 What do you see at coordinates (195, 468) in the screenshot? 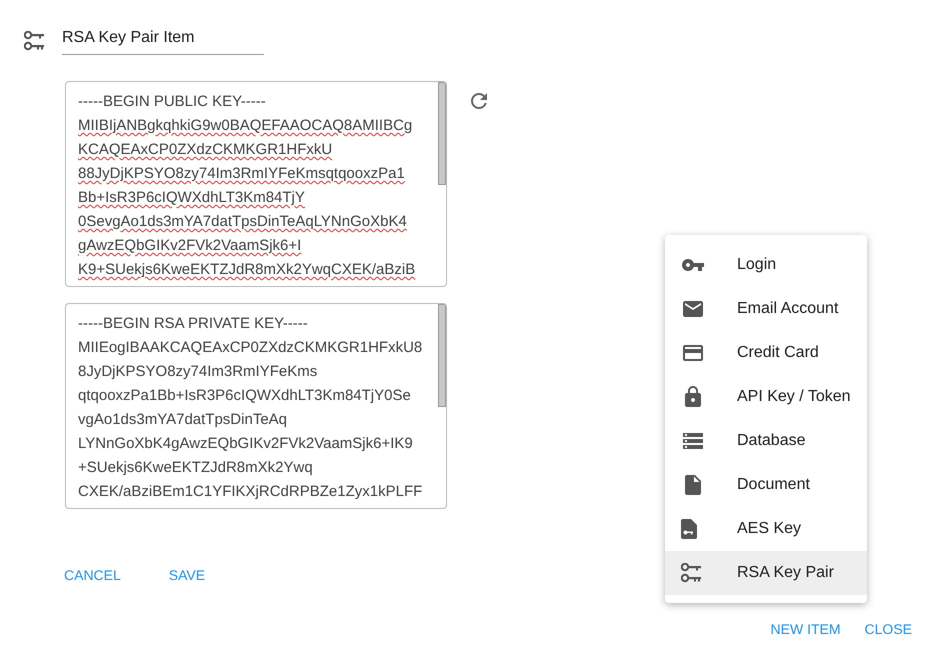
I see `key-text-line: +SUekjs6KweEKTZJdR8mXk2Ywq` at bounding box center [195, 468].